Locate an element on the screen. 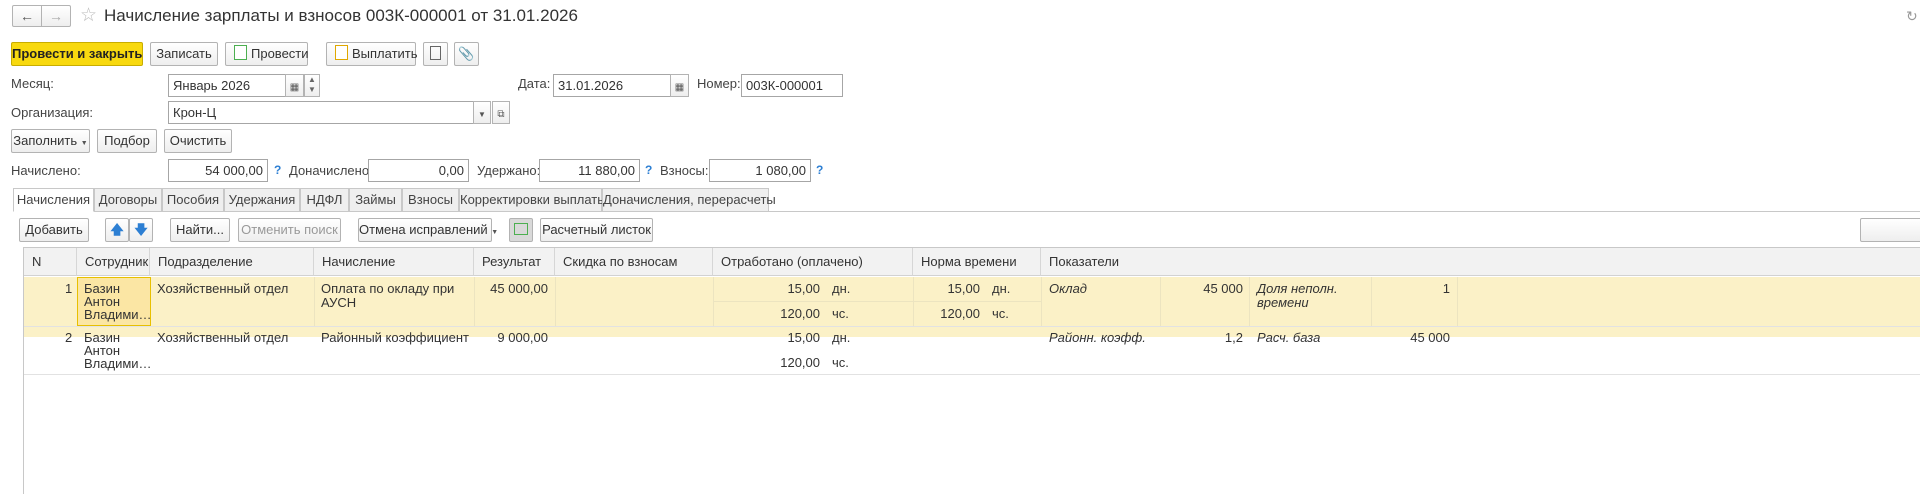  tab-contracts: Договоры is located at coordinates (128, 200).